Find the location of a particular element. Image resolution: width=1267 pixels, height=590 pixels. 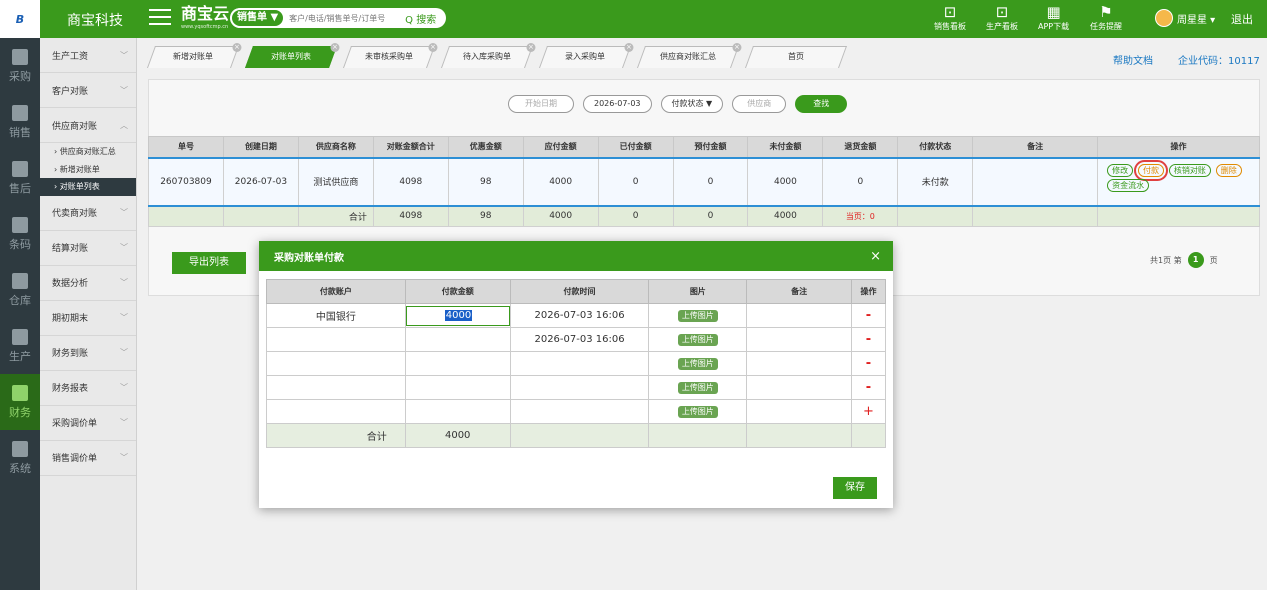

app-download-button: ▦ APP下载 is located at coordinates (1053, 17).